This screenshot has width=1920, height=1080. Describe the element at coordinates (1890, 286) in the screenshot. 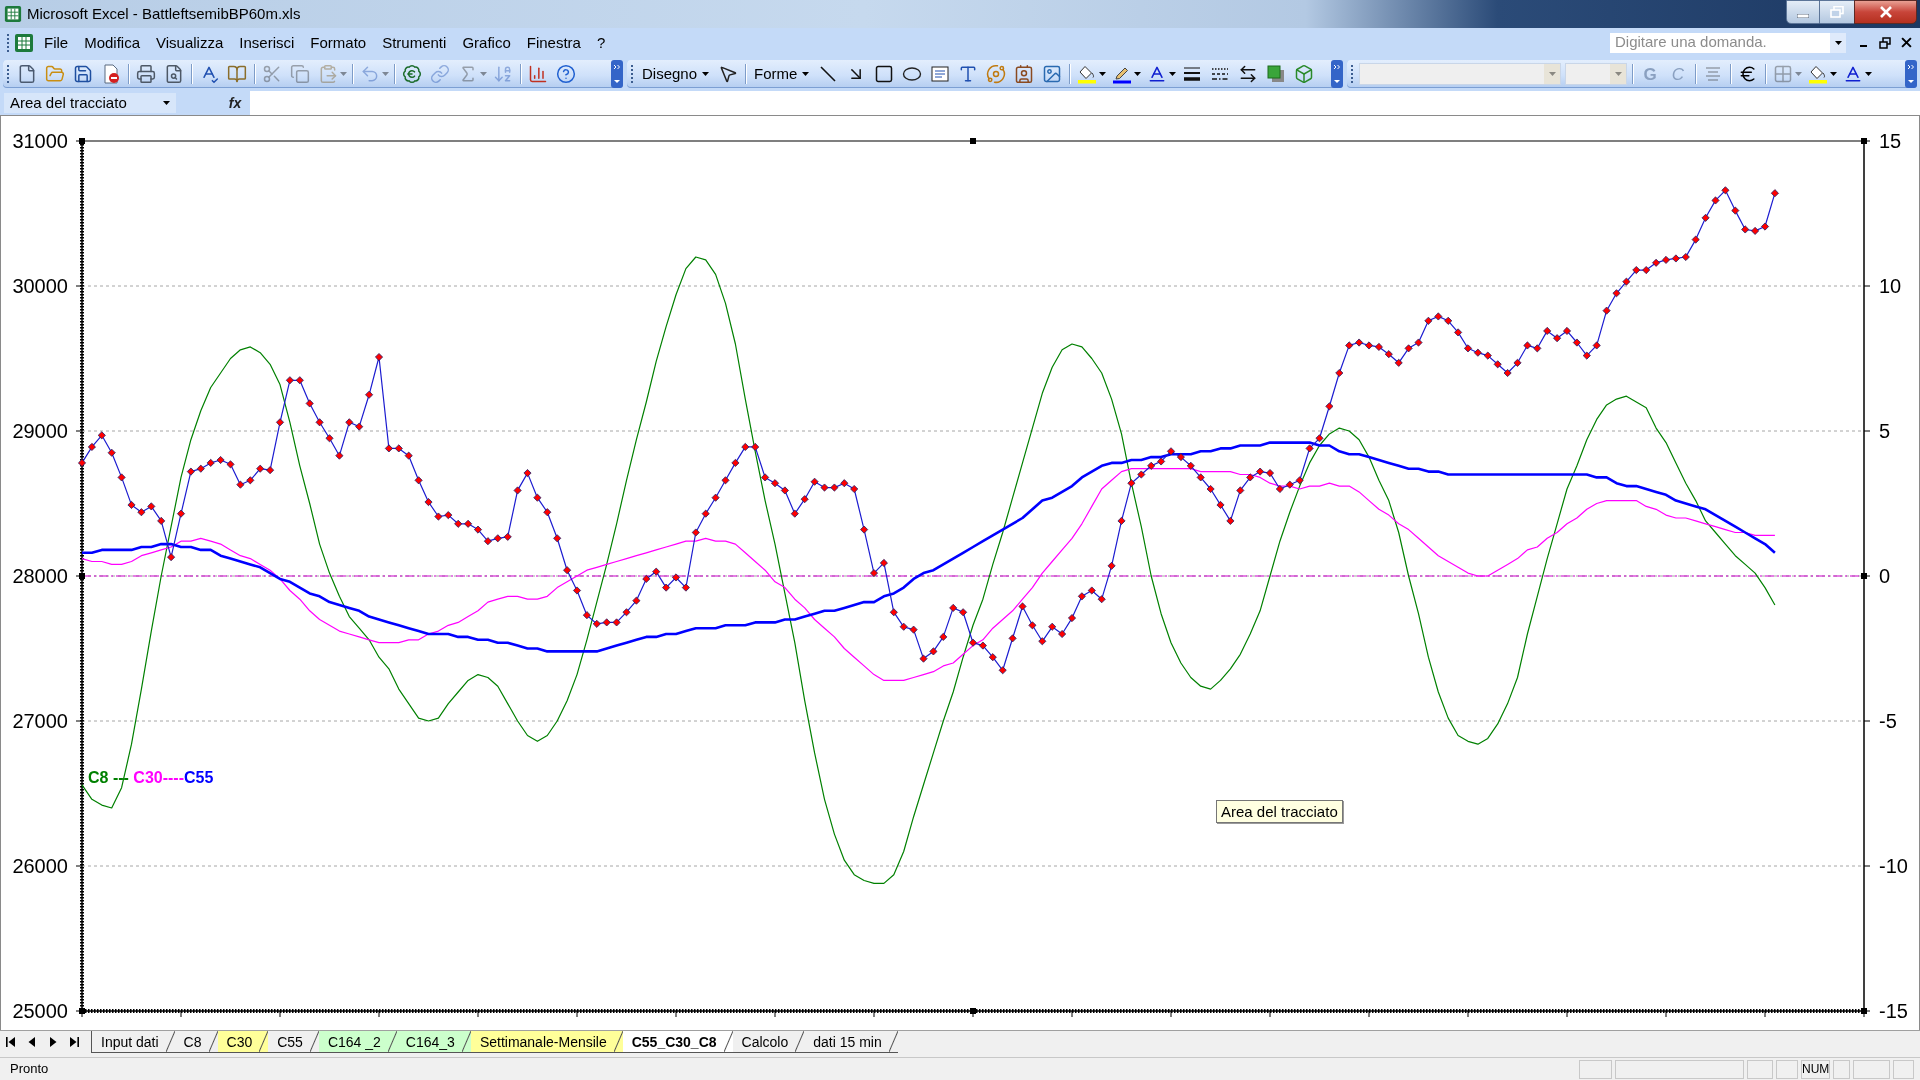

I see `axis-label: 10` at that location.